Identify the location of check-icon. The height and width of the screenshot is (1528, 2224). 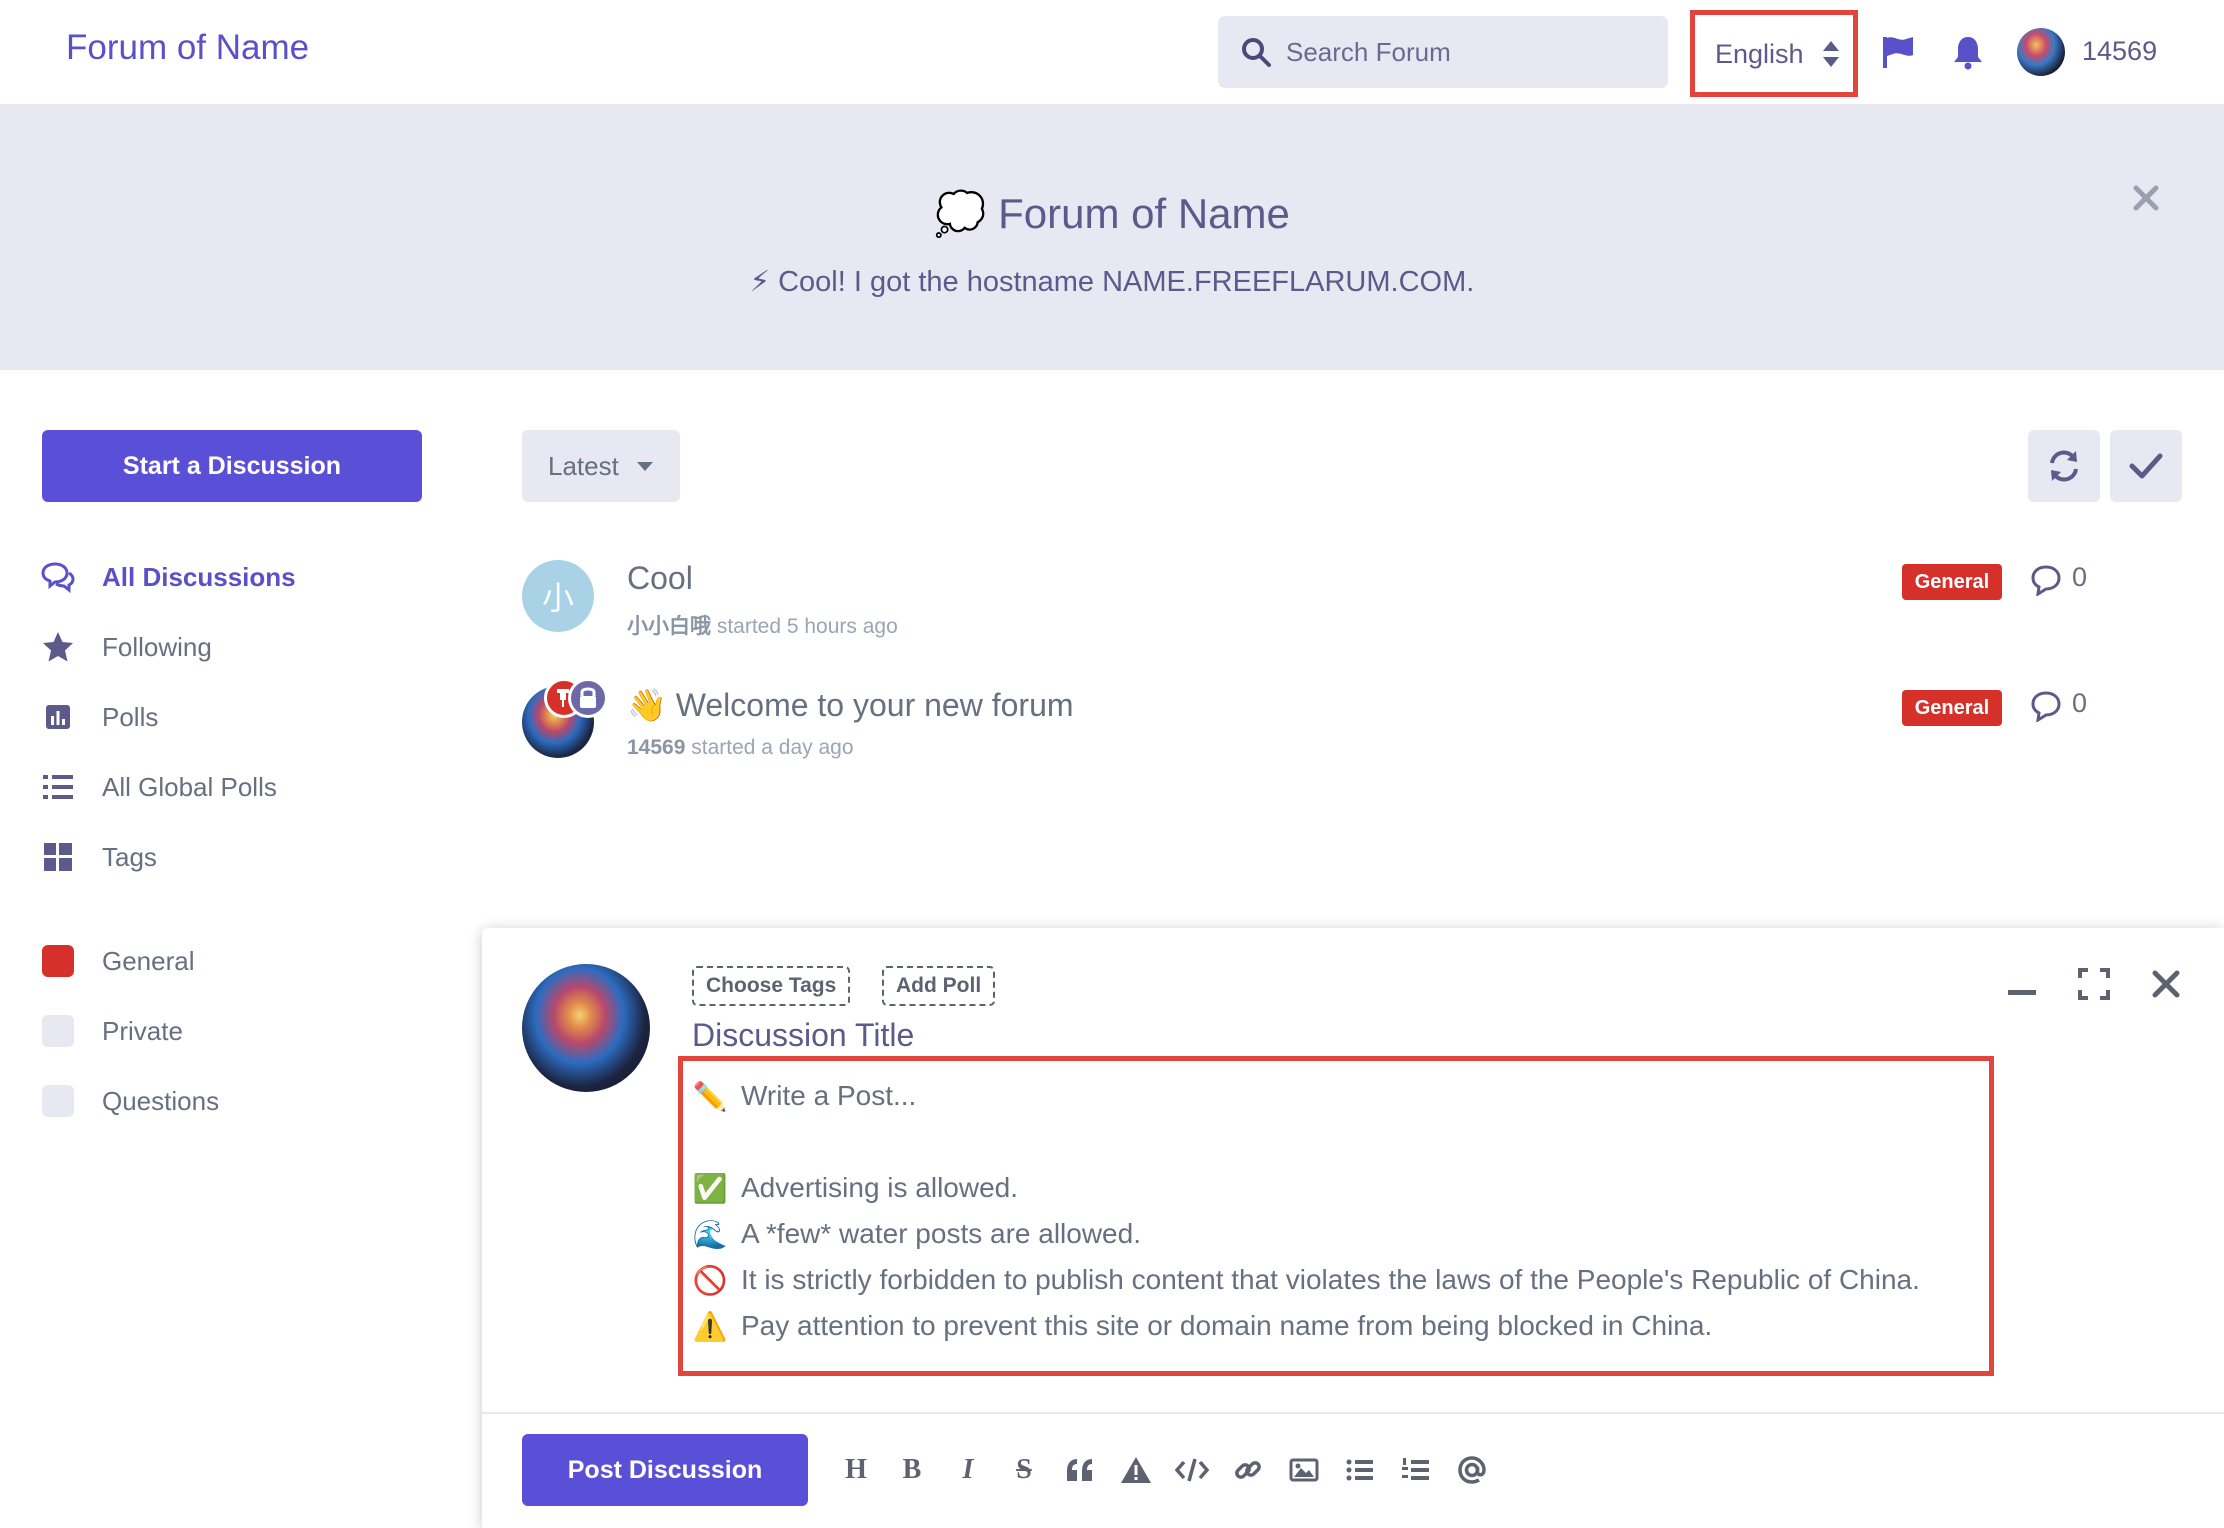
(2146, 466).